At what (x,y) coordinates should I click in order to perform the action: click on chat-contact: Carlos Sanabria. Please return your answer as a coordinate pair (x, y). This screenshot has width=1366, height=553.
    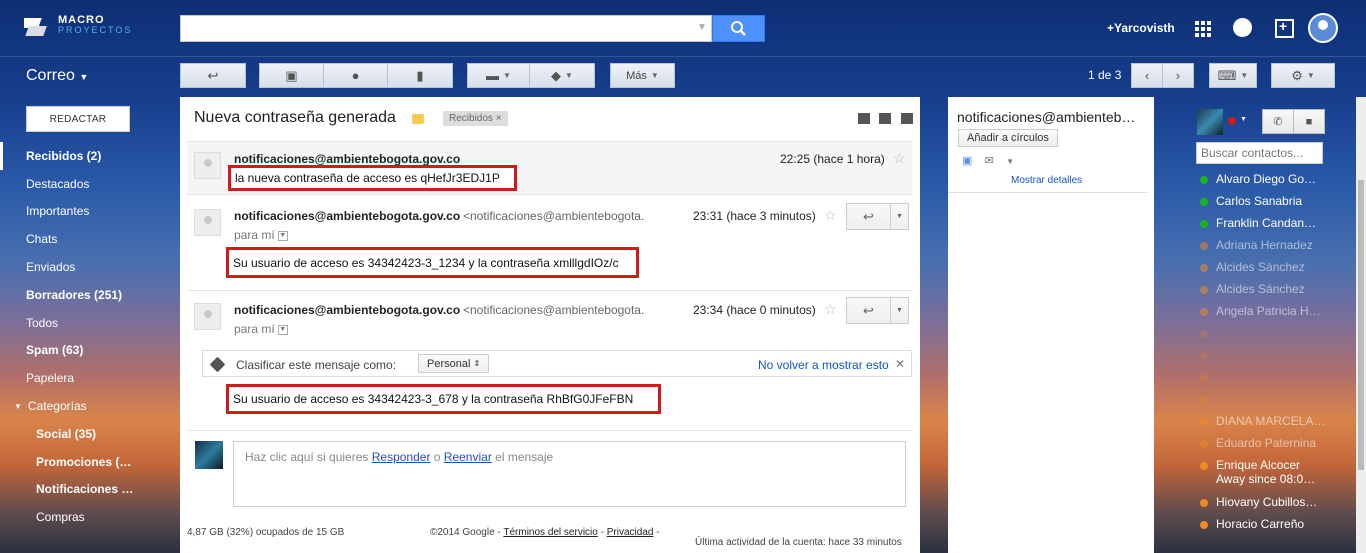
    Looking at the image, I should click on (1275, 201).